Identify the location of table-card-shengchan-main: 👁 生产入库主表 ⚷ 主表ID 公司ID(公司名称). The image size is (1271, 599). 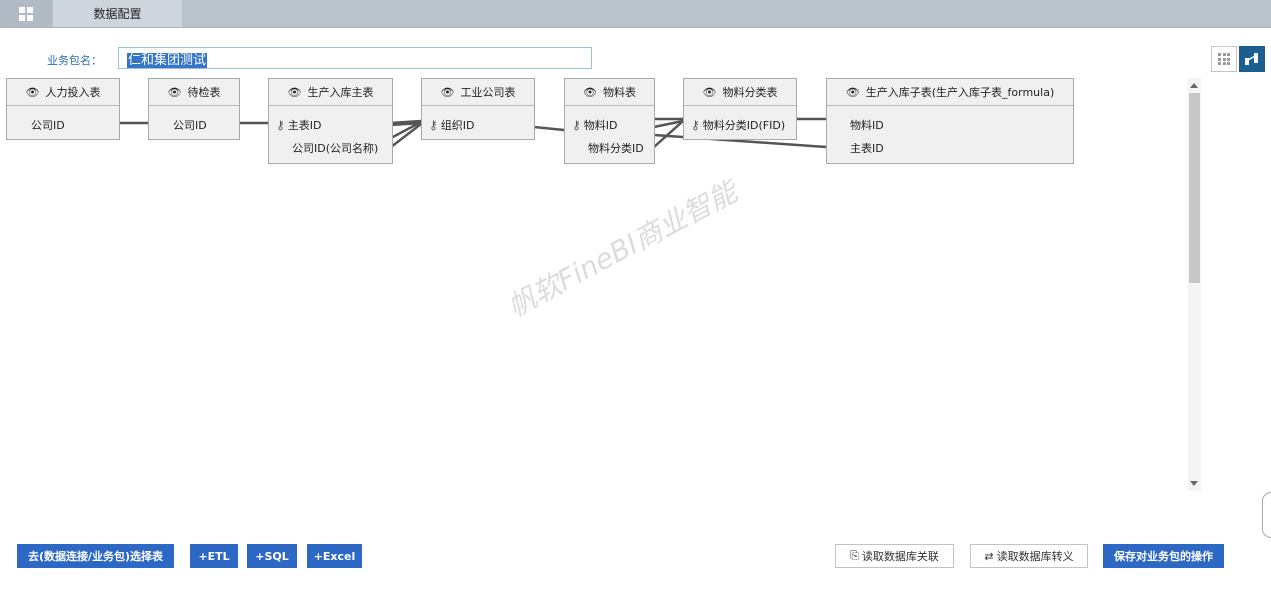
(330, 121).